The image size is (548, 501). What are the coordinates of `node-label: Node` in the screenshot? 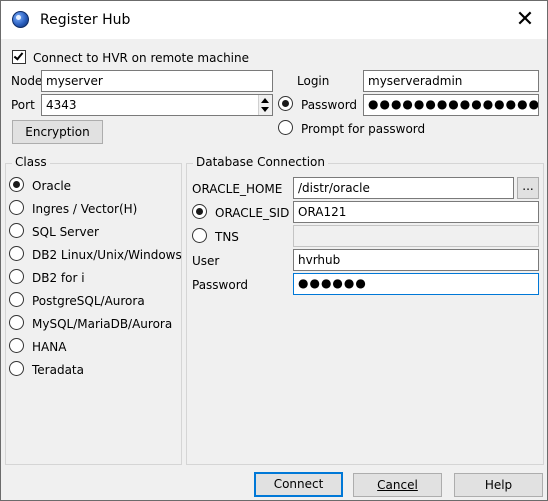 It's located at (27, 81).